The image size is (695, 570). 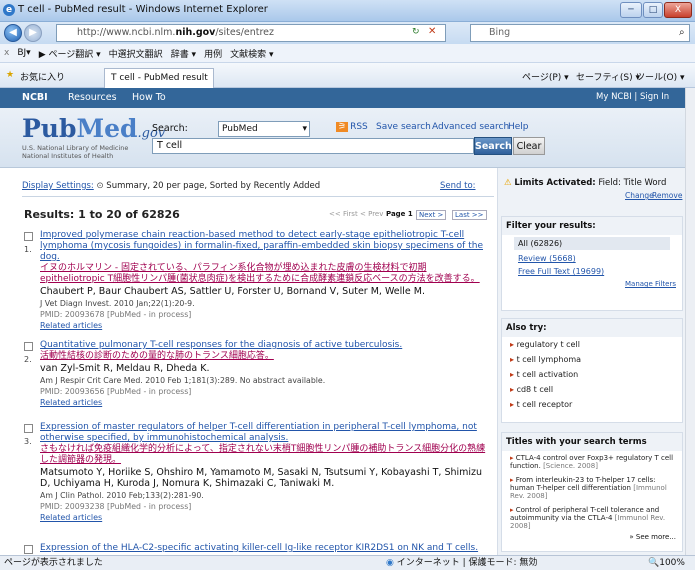 I want to click on divider, so click(x=258, y=196).